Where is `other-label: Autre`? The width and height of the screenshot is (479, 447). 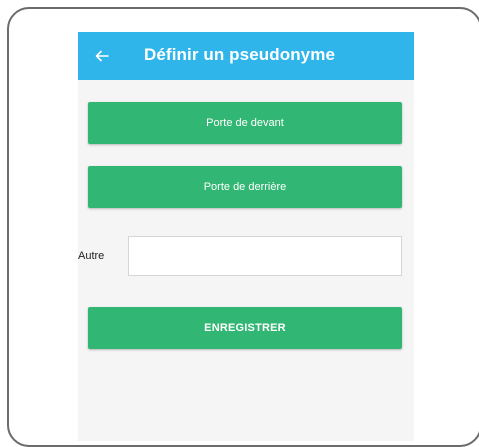 other-label: Autre is located at coordinates (91, 256).